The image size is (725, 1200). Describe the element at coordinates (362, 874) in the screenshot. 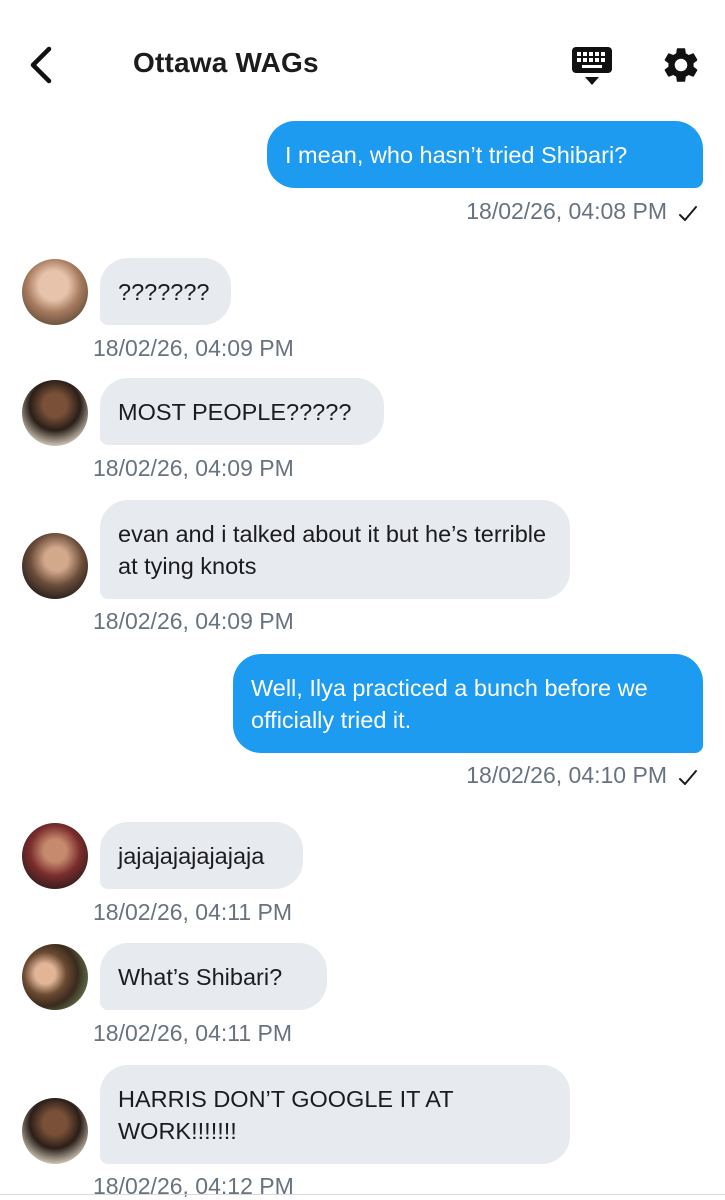

I see `message-row-incoming: jajajajajajajaja 18/02/26, 04:11 PM` at that location.